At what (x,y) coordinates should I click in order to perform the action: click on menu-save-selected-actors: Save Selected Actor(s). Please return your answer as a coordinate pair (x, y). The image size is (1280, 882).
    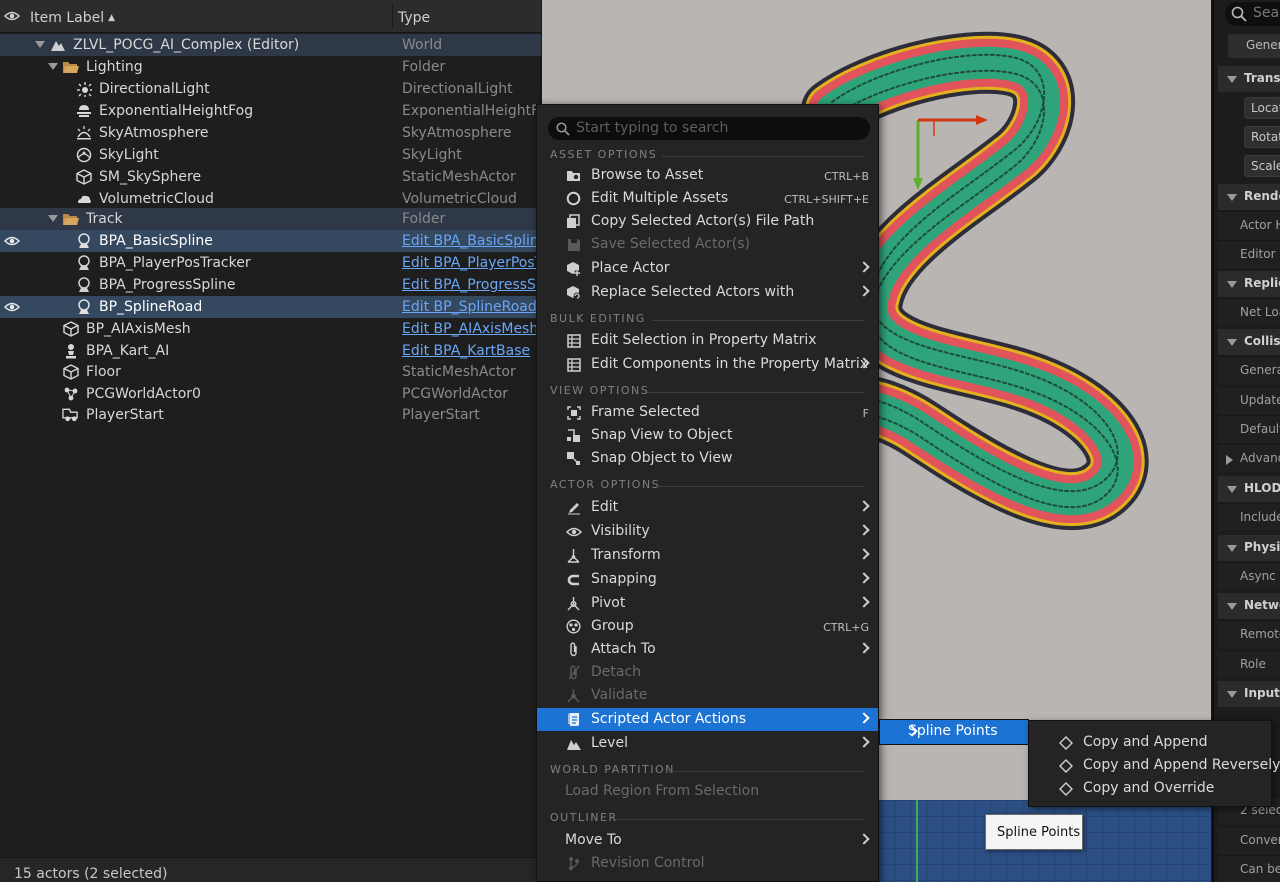
    Looking at the image, I should click on (707, 244).